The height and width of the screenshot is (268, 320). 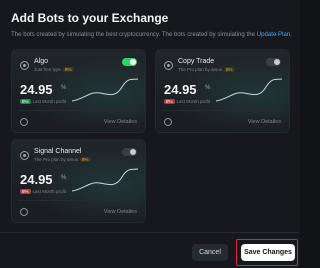 What do you see at coordinates (210, 252) in the screenshot?
I see `cancel-button: Cancel` at bounding box center [210, 252].